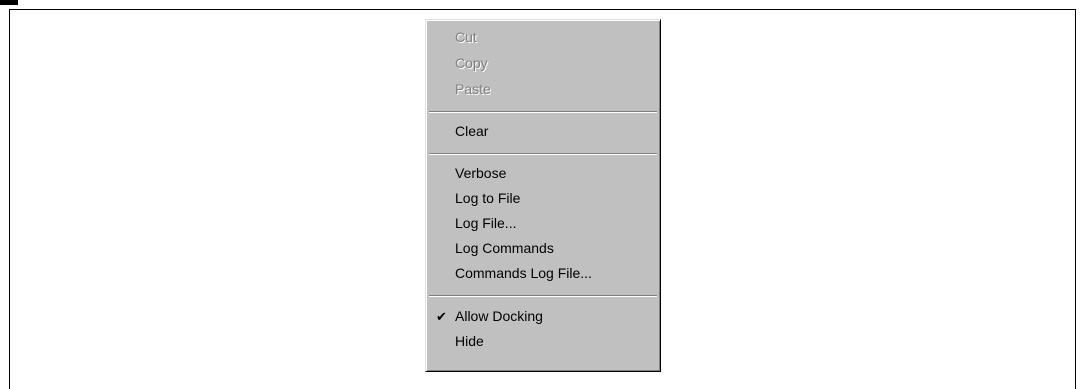 Image resolution: width=1086 pixels, height=389 pixels. I want to click on menu-item-paste: Paste, so click(543, 89).